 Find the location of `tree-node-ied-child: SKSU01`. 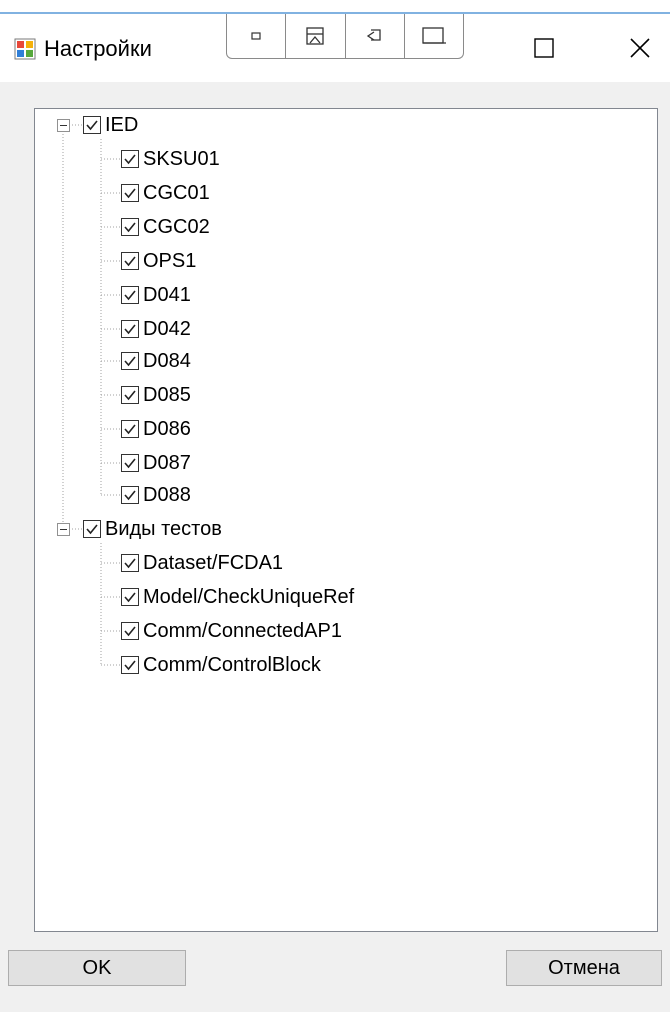

tree-node-ied-child: SKSU01 is located at coordinates (170, 159).